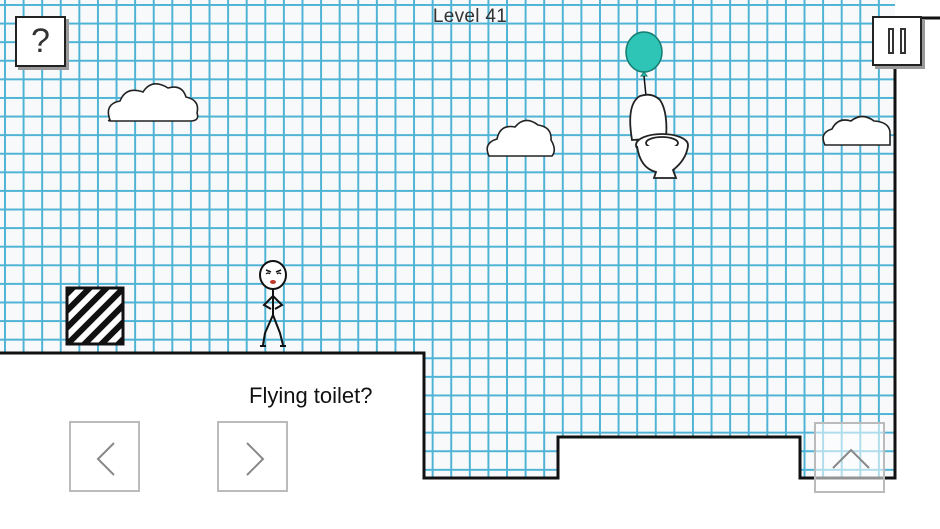 Image resolution: width=940 pixels, height=529 pixels. I want to click on toilet-icon, so click(659, 136).